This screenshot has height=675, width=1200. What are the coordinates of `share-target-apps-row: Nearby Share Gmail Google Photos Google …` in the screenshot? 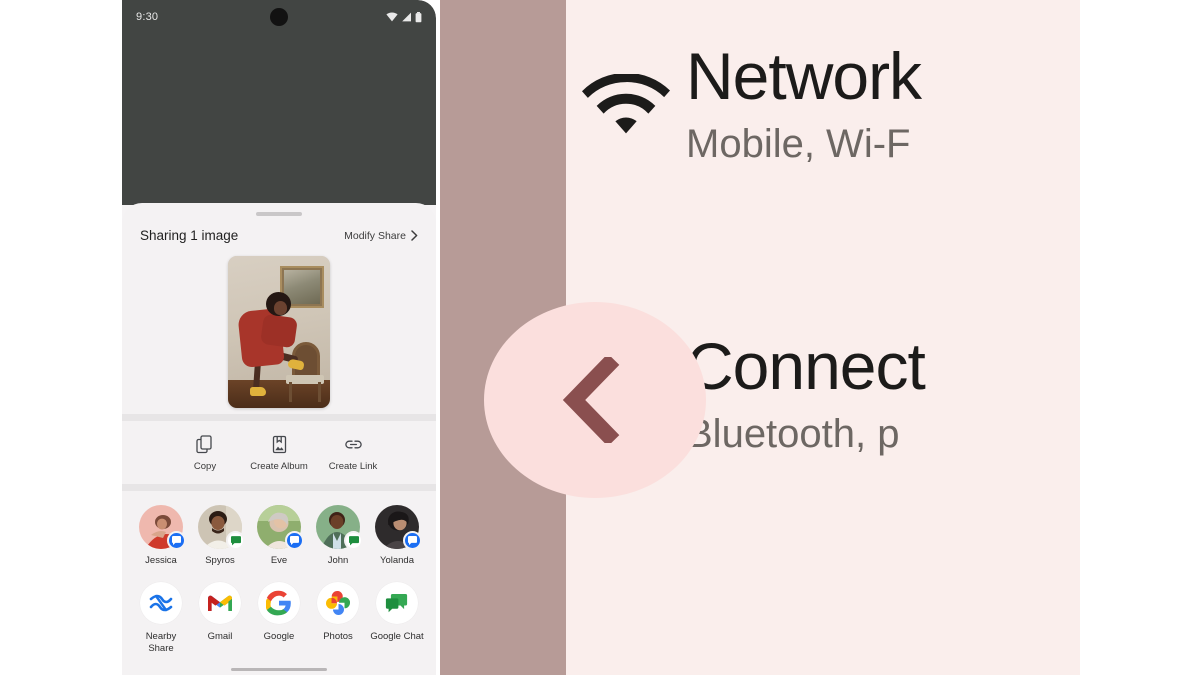 It's located at (279, 612).